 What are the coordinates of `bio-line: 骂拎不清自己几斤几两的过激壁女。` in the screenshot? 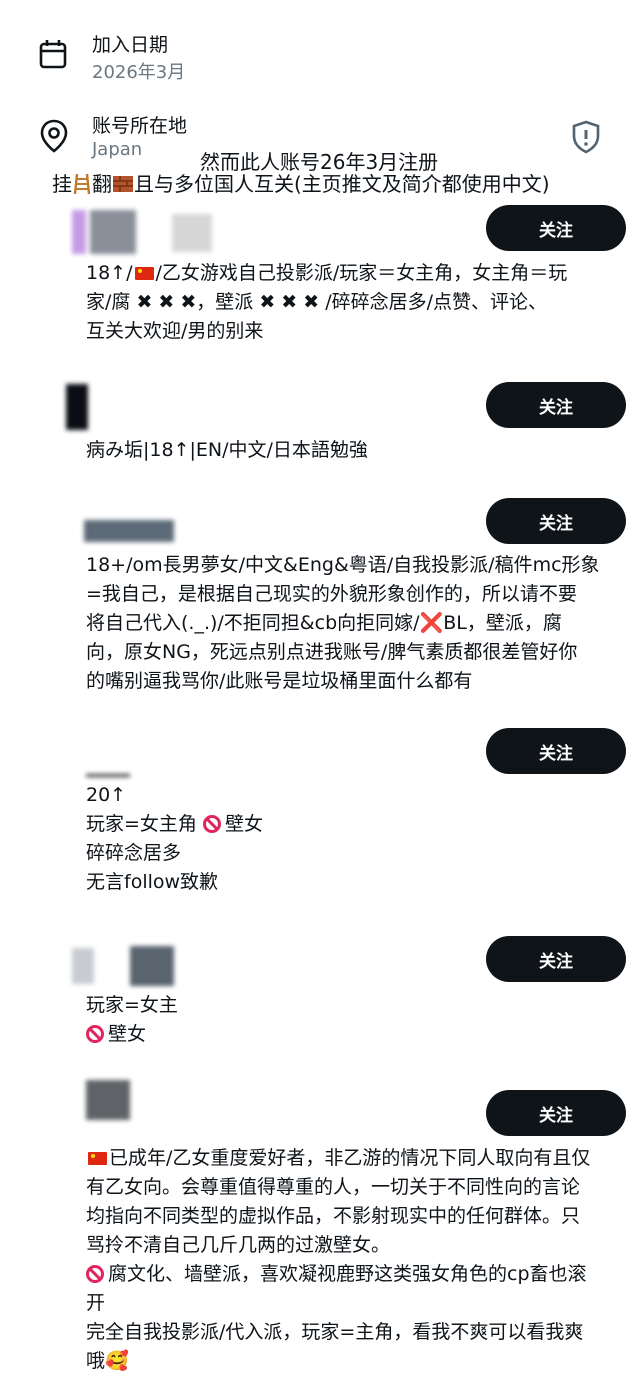 It's located at (238, 1245).